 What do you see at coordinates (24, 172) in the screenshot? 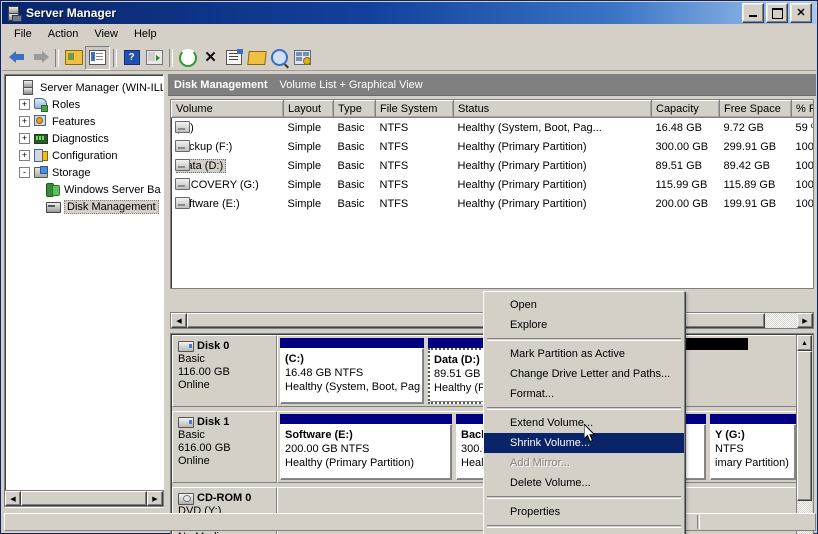
I see `tree-expander: -` at bounding box center [24, 172].